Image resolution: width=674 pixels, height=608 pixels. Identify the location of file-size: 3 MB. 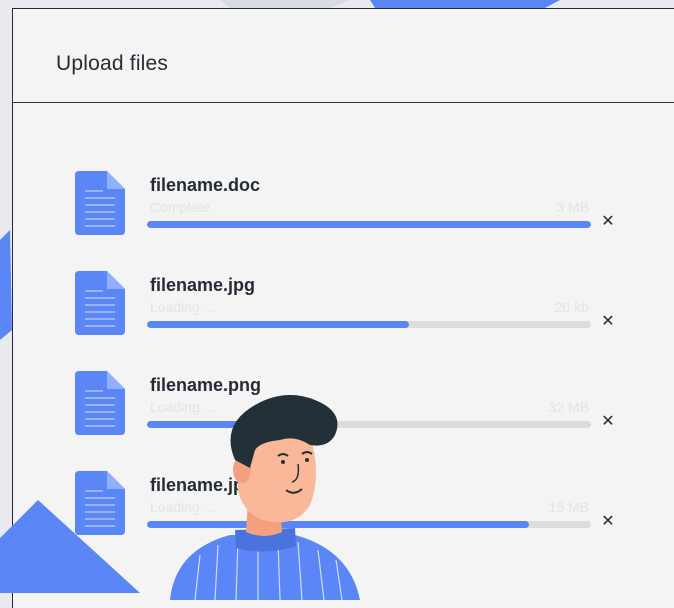
(572, 207).